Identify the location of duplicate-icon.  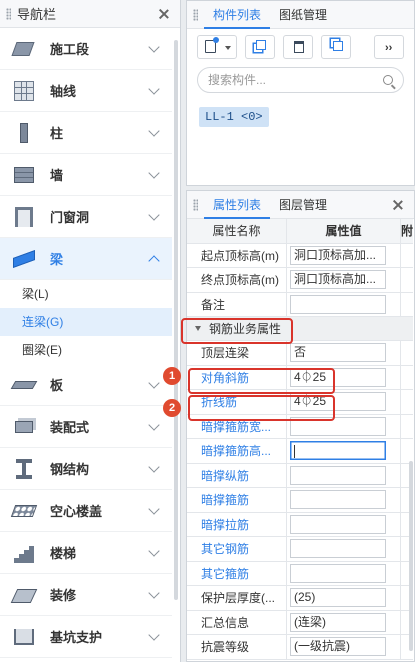
(338, 46).